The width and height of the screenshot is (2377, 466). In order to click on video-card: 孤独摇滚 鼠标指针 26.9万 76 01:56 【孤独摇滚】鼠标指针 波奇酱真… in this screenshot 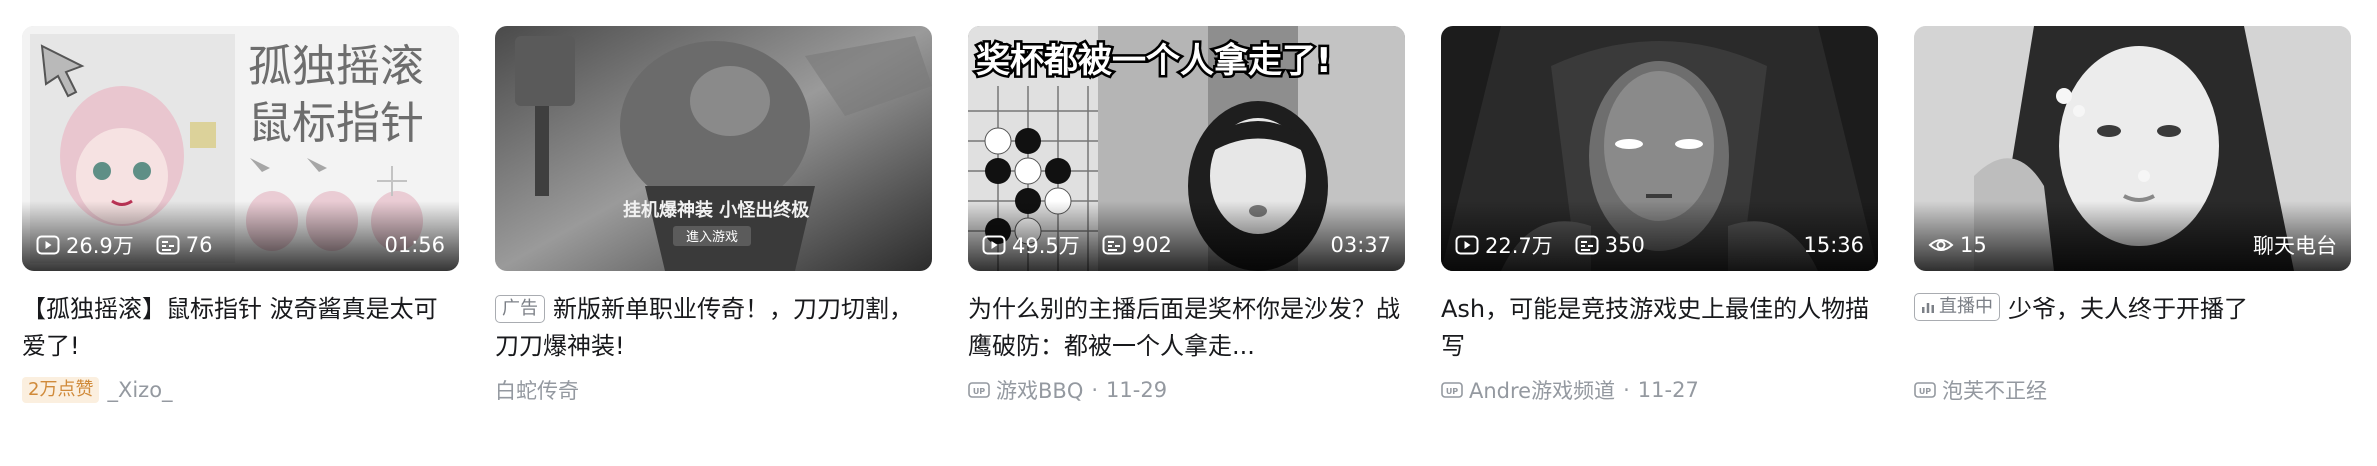, I will do `click(240, 215)`.